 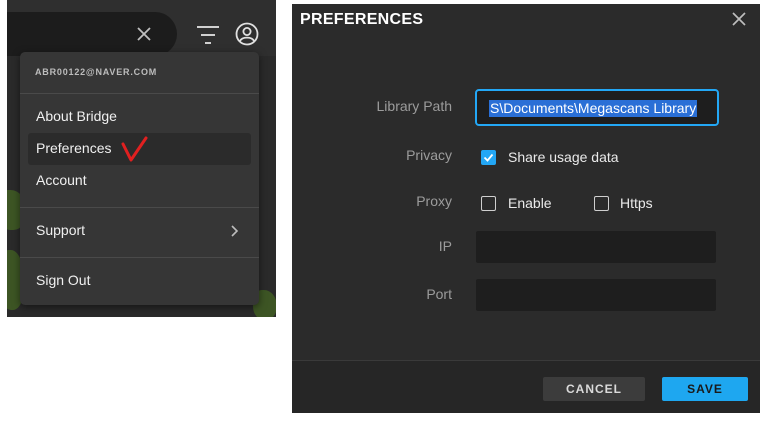 I want to click on library-path-label: Library Path, so click(x=414, y=106).